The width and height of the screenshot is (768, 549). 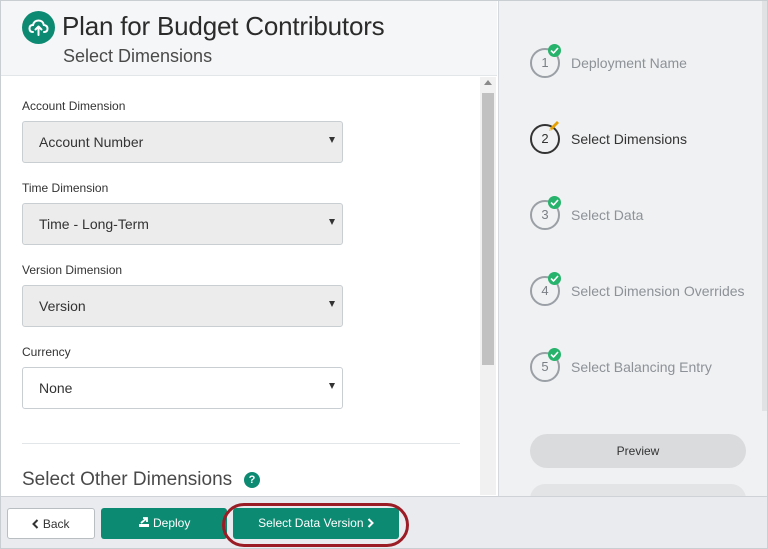 What do you see at coordinates (554, 126) in the screenshot?
I see `pencil-icon` at bounding box center [554, 126].